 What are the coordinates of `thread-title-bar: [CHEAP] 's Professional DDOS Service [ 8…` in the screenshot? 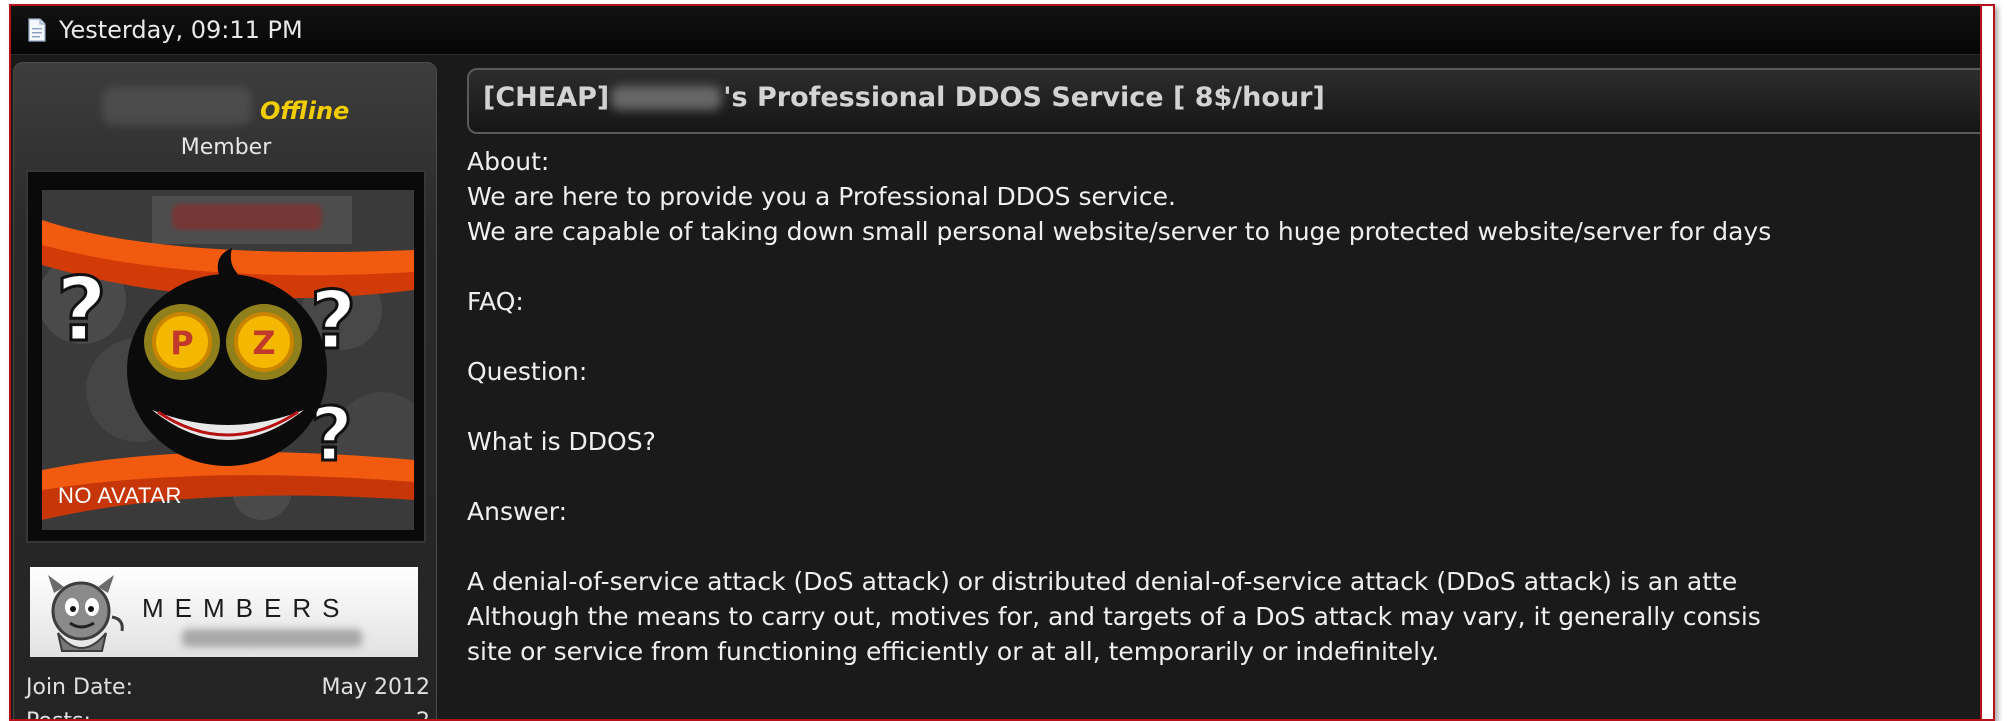 It's located at (1230, 101).